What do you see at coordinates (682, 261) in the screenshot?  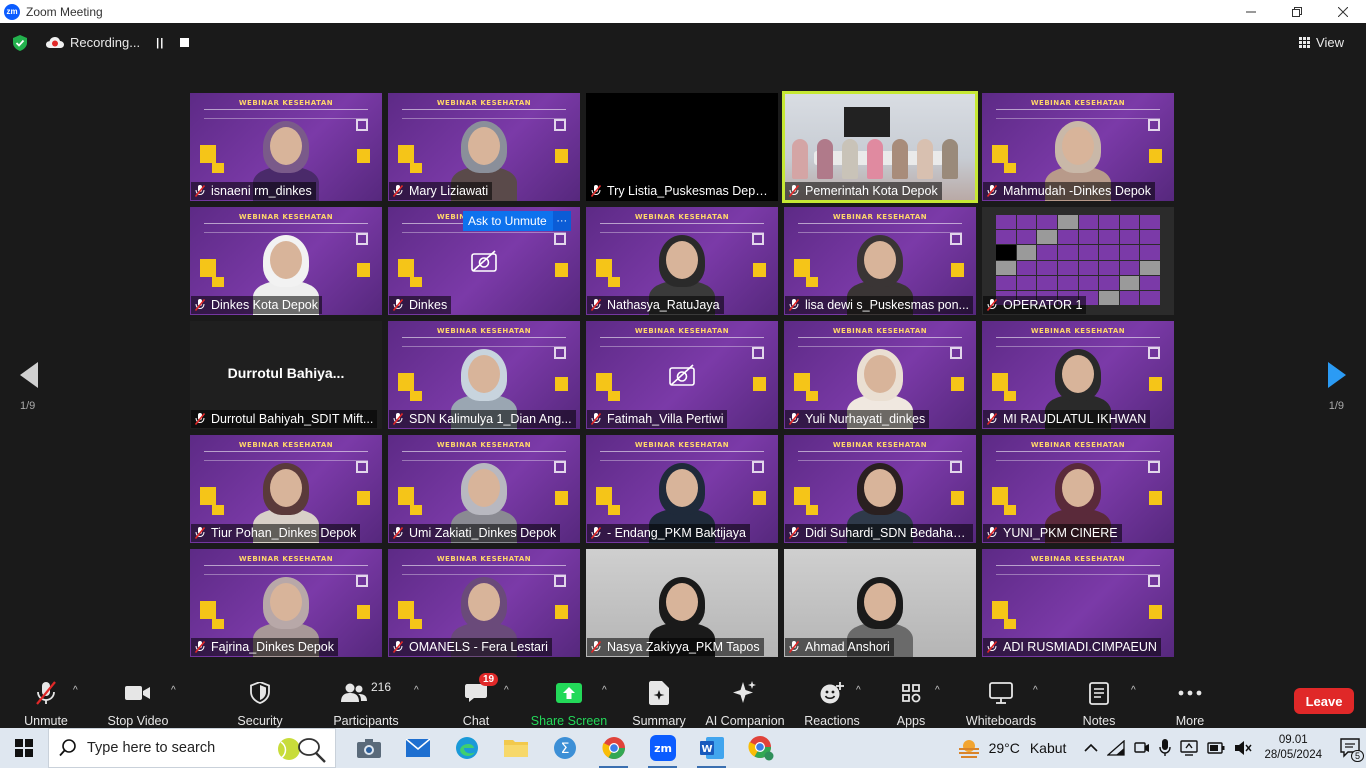 I see `participant-tile: WEBINAR KESEHATAN Nathasya_RatuJaya` at bounding box center [682, 261].